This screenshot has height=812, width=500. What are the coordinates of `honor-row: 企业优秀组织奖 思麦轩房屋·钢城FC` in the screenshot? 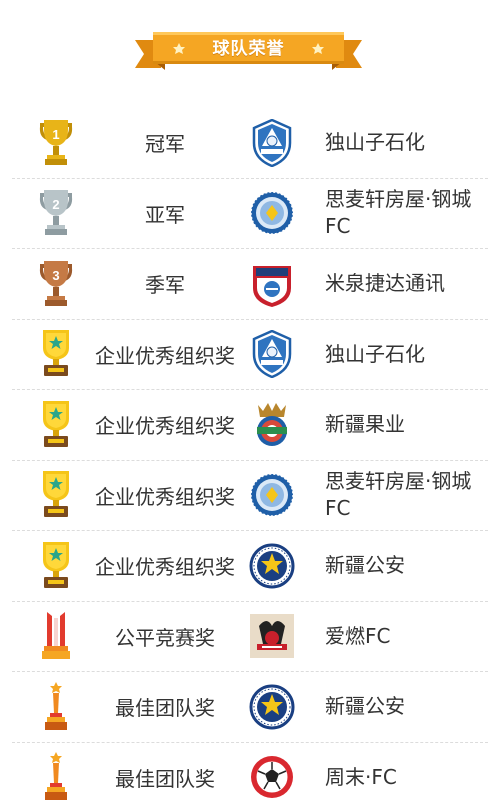 It's located at (250, 496).